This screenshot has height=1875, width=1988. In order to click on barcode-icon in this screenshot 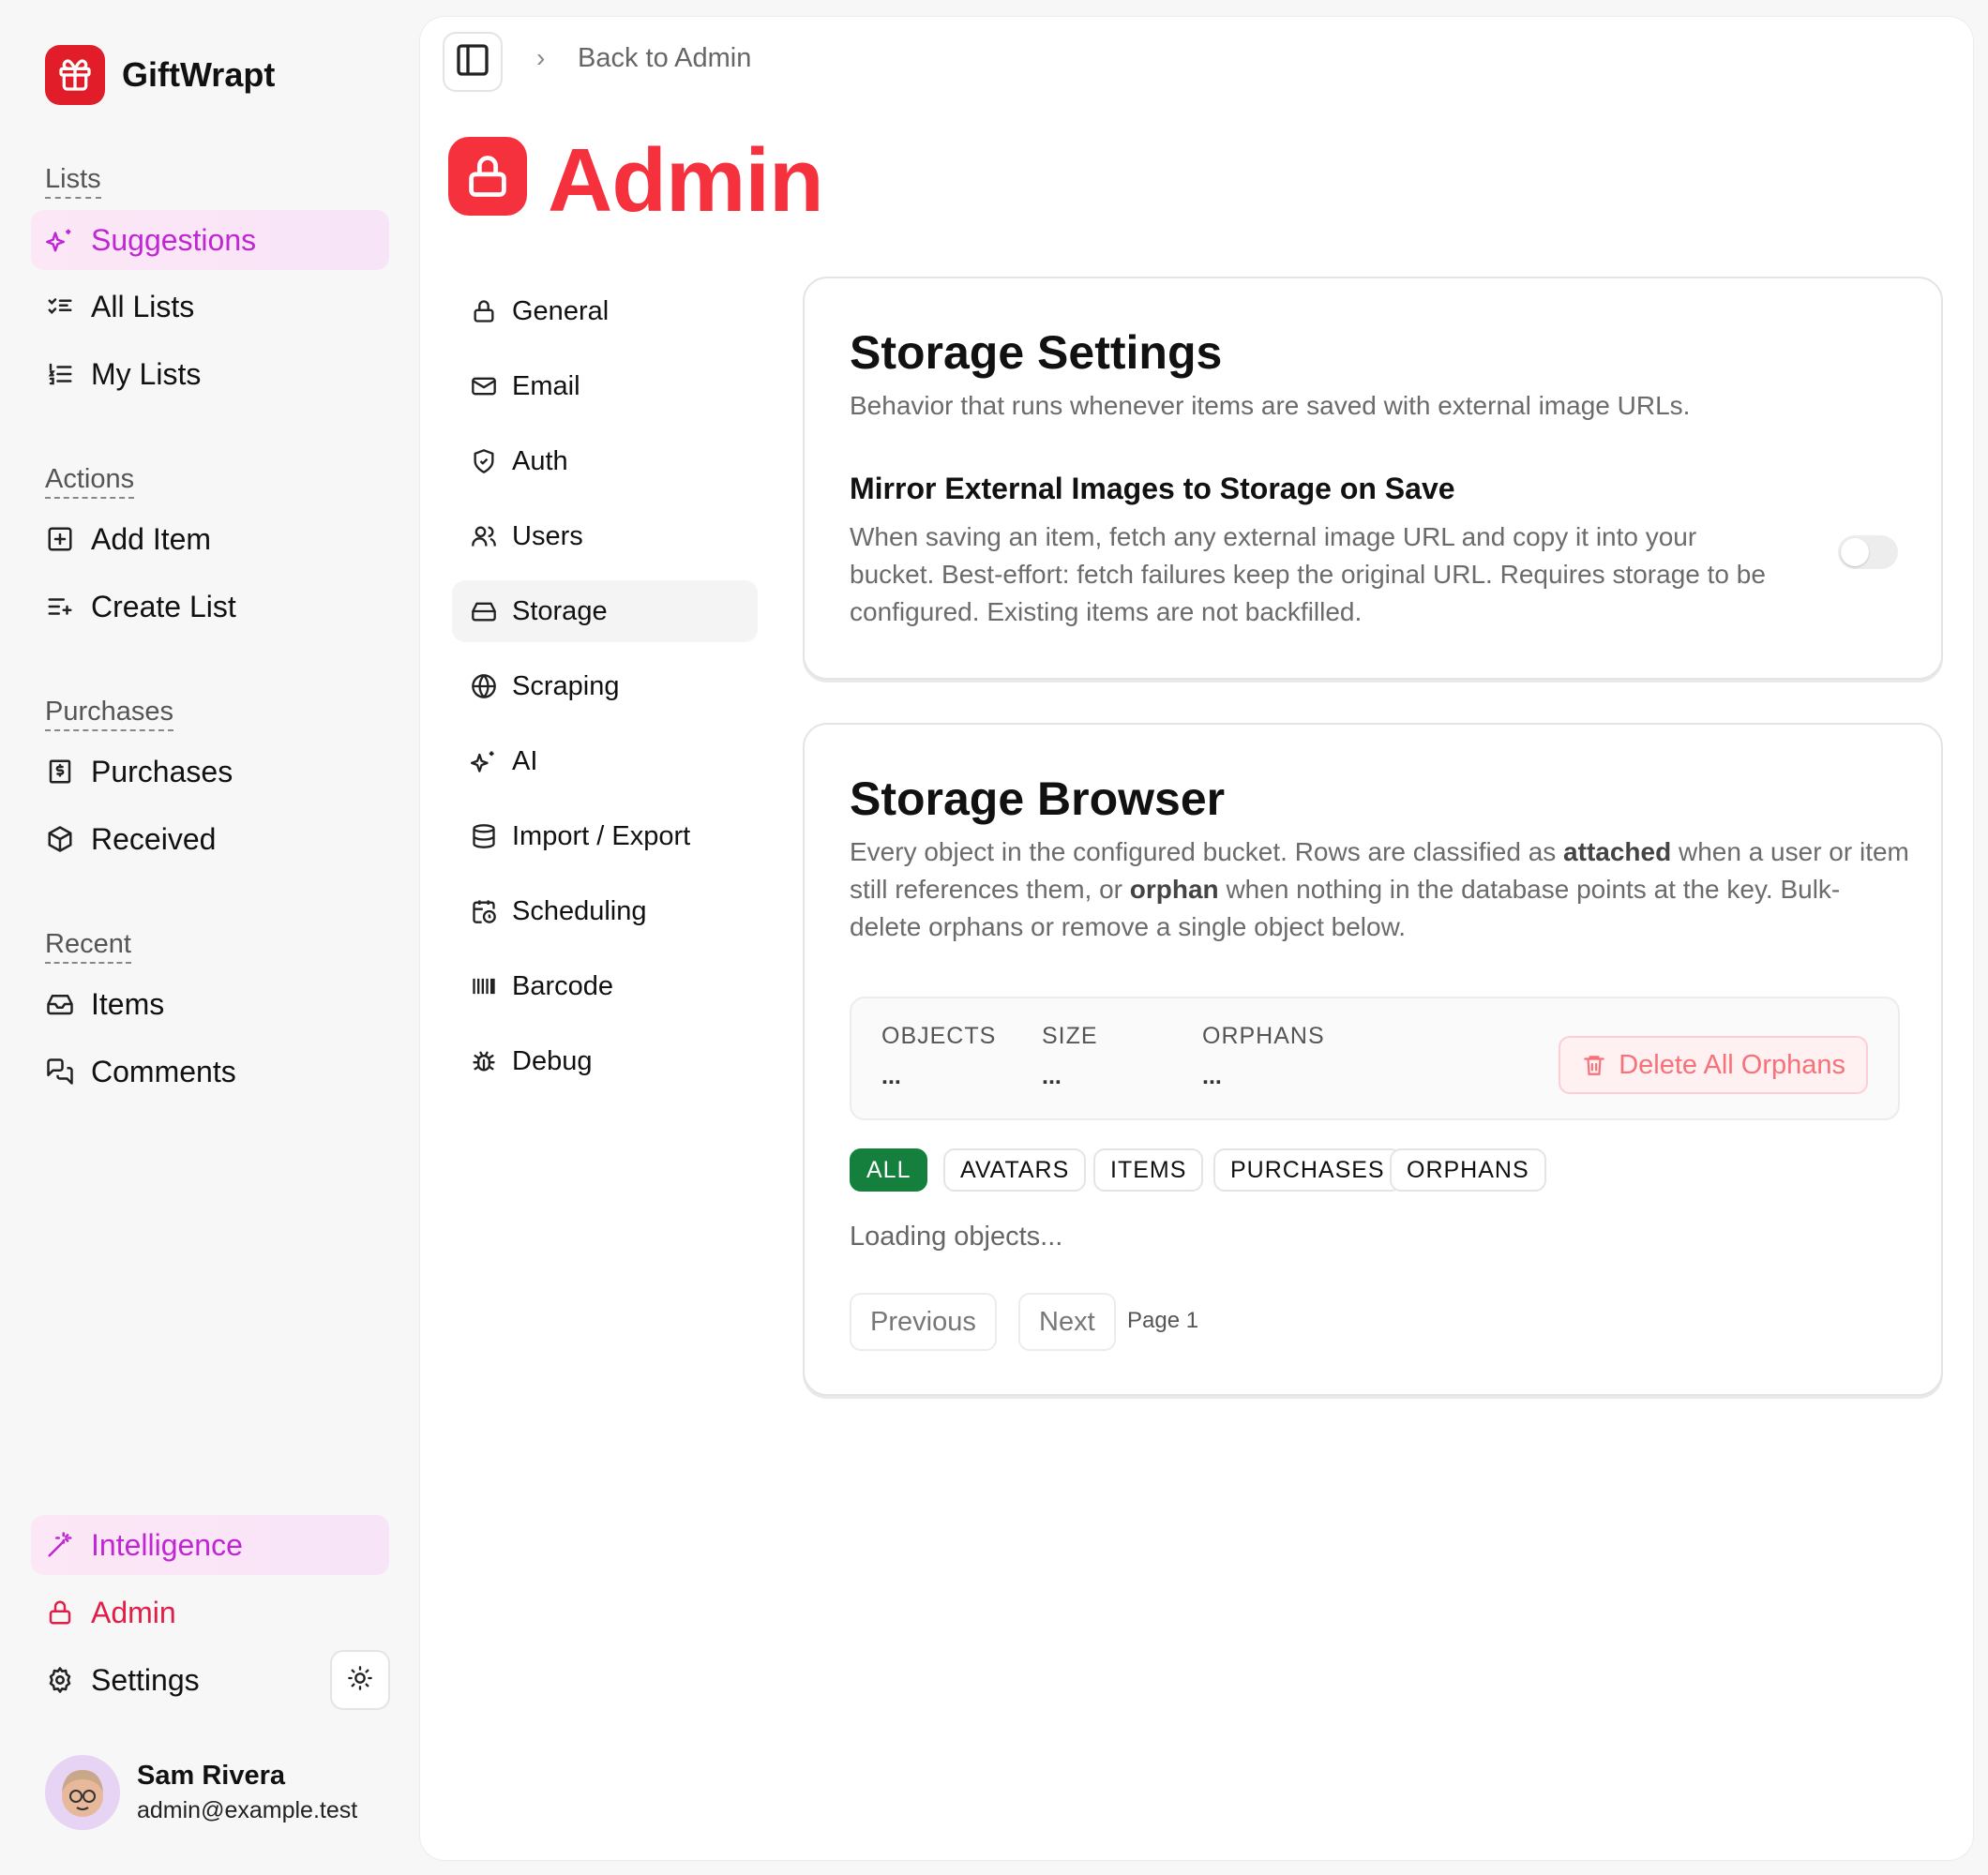, I will do `click(484, 986)`.